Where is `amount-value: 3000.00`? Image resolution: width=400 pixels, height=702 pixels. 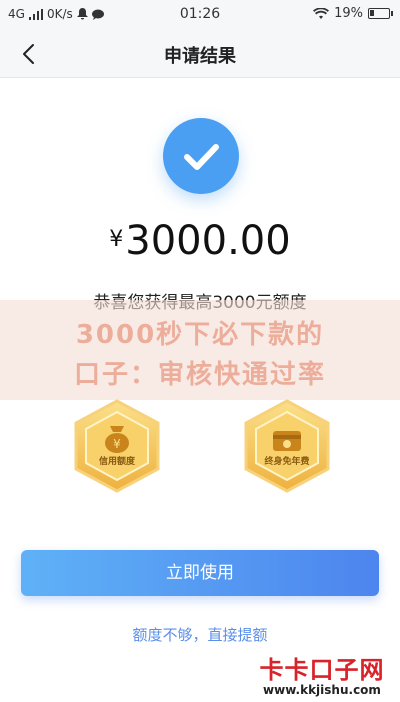 amount-value: 3000.00 is located at coordinates (208, 241).